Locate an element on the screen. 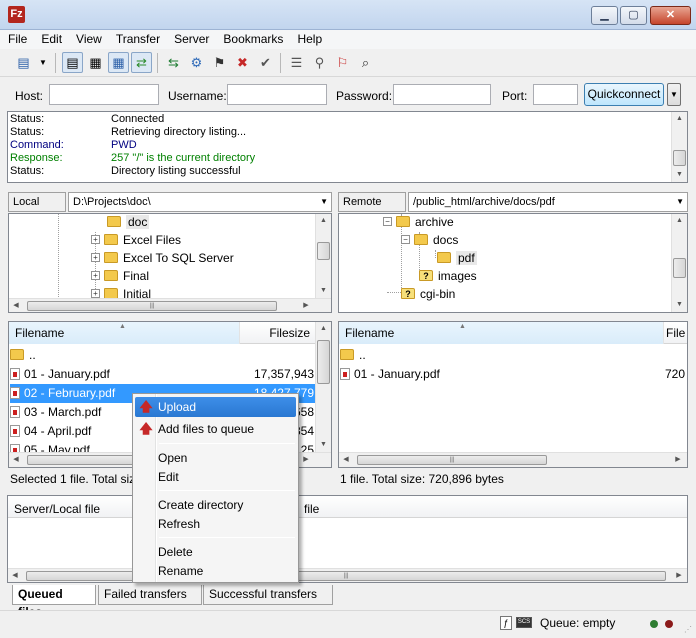  menu-transfer: Transfer is located at coordinates (138, 39).